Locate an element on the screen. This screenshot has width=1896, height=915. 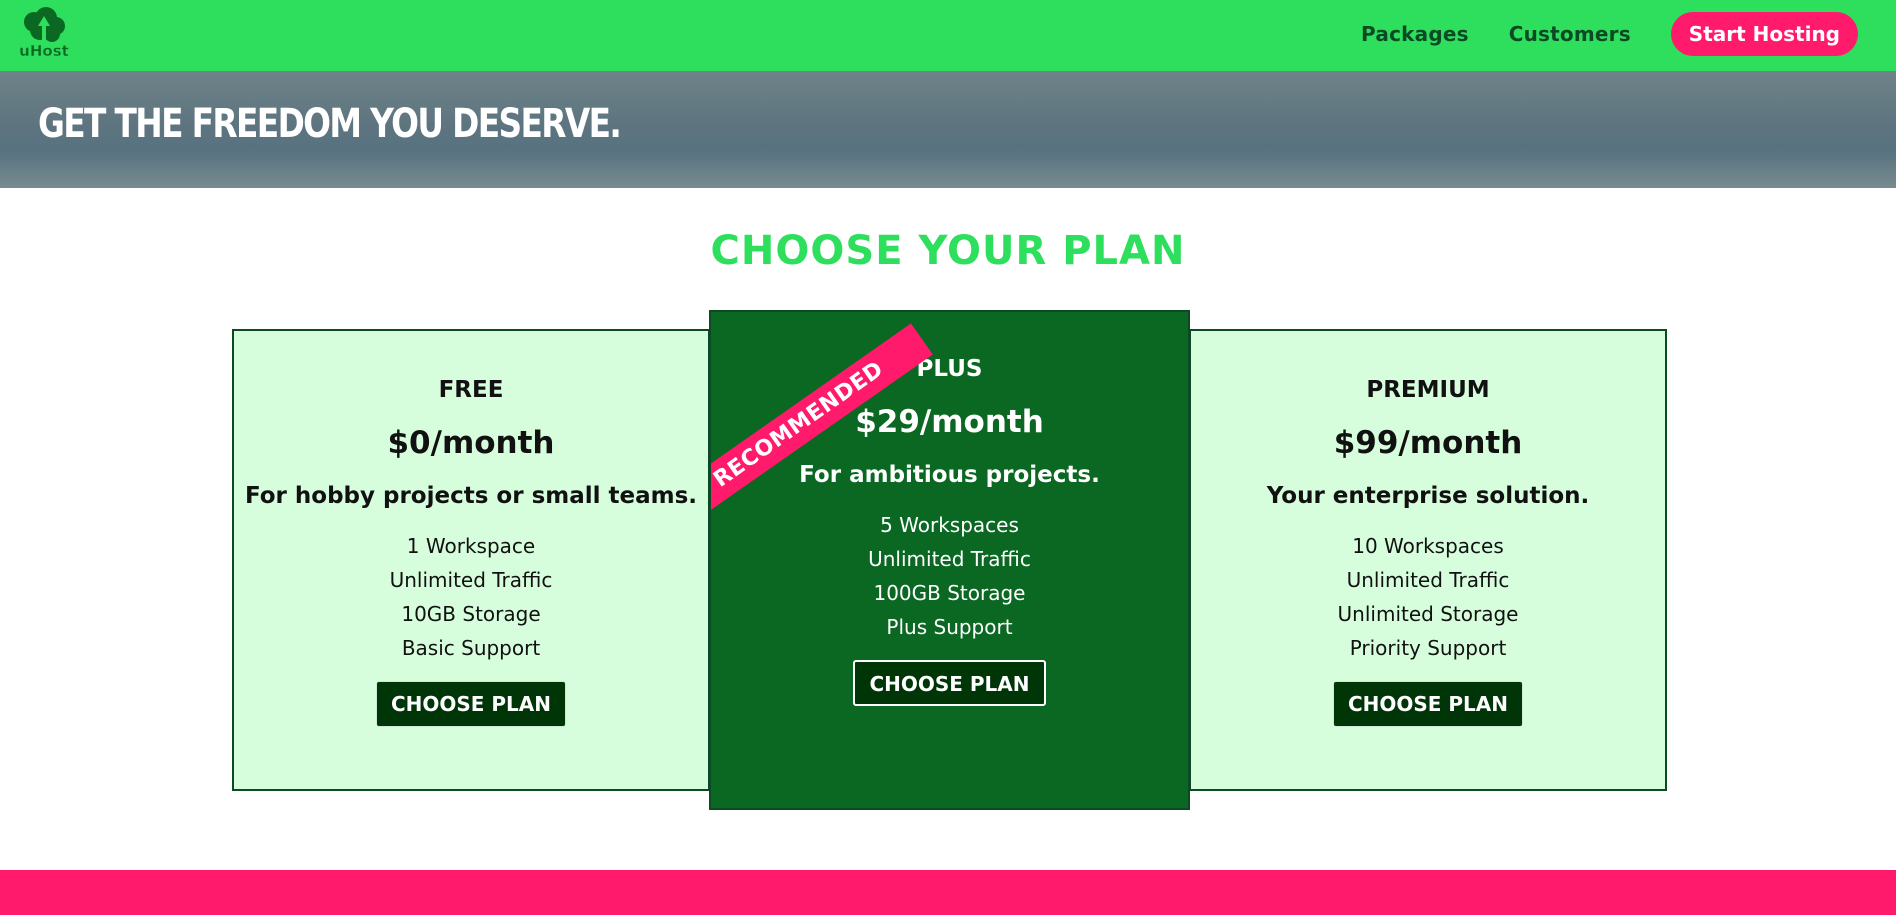
plan-feature: Unlimited Storage is located at coordinates (1428, 614).